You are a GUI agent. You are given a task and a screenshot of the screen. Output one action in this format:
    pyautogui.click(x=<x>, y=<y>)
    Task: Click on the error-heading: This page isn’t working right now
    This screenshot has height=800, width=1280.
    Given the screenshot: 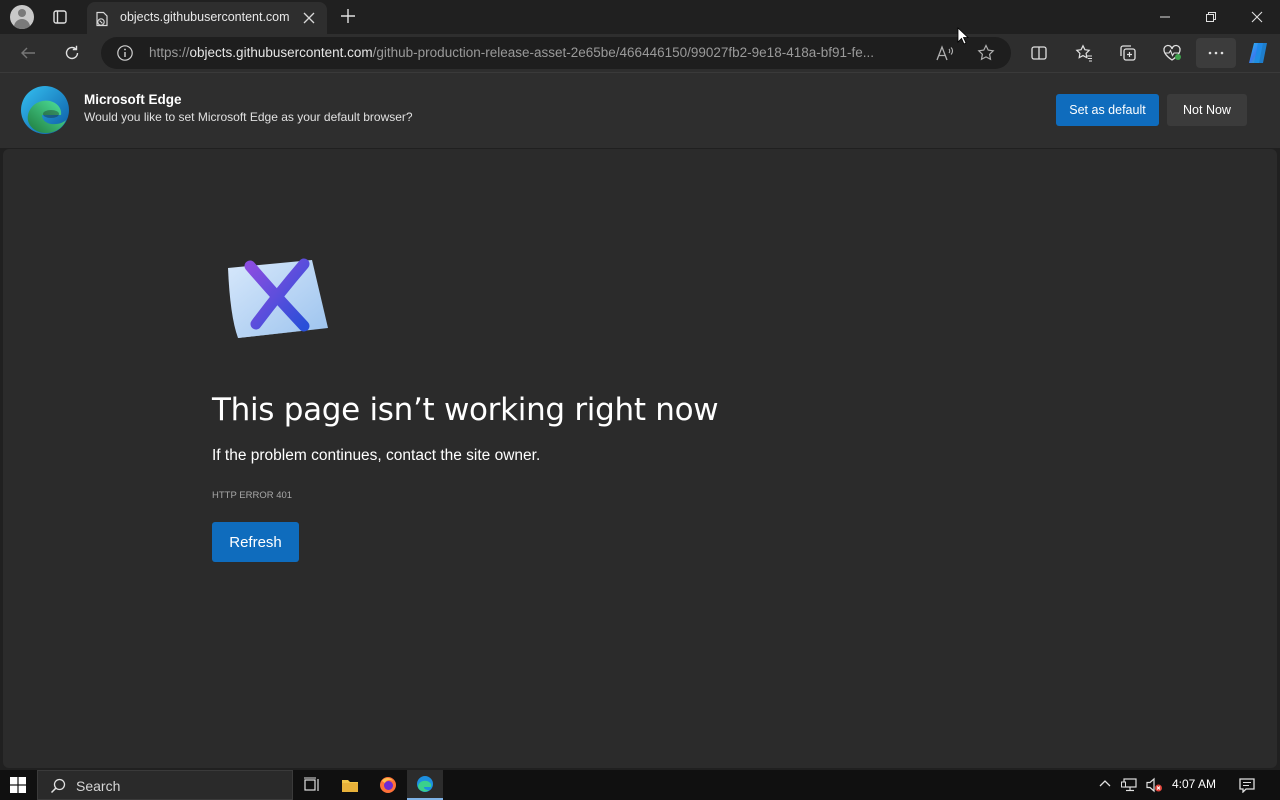 What is the action you would take?
    pyautogui.click(x=465, y=410)
    